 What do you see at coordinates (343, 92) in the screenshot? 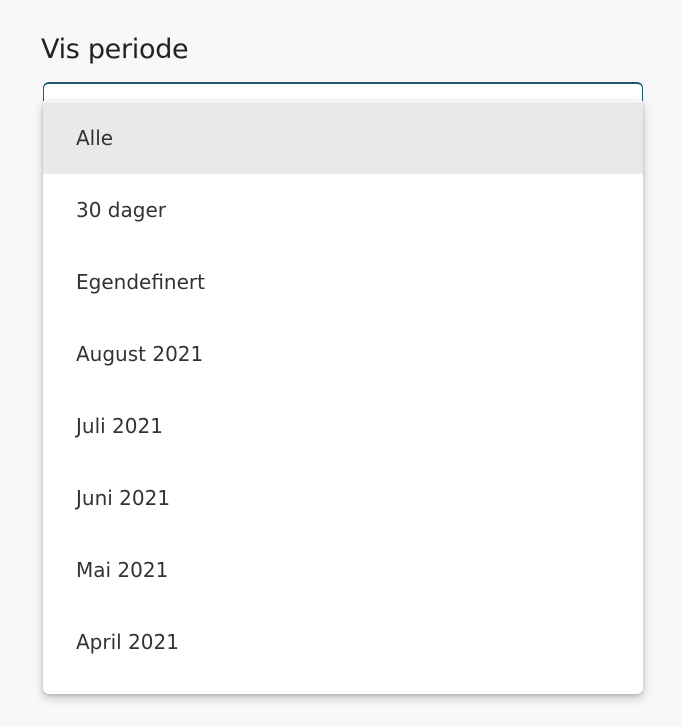
I see `period-select` at bounding box center [343, 92].